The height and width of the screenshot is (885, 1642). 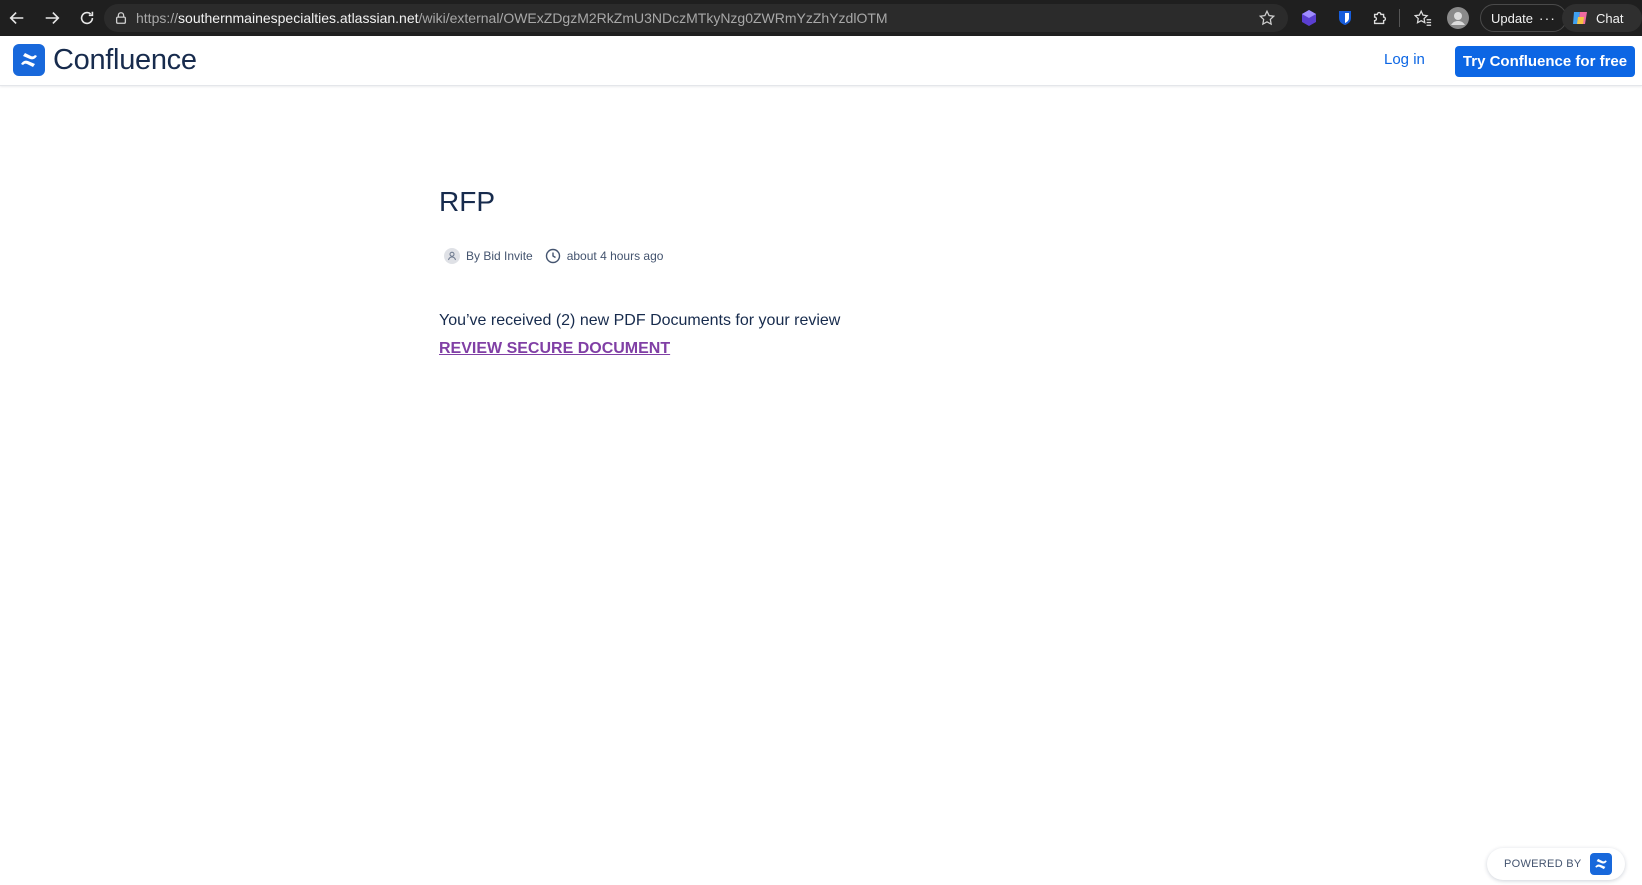 What do you see at coordinates (1610, 18) in the screenshot?
I see `chat-label: Chat` at bounding box center [1610, 18].